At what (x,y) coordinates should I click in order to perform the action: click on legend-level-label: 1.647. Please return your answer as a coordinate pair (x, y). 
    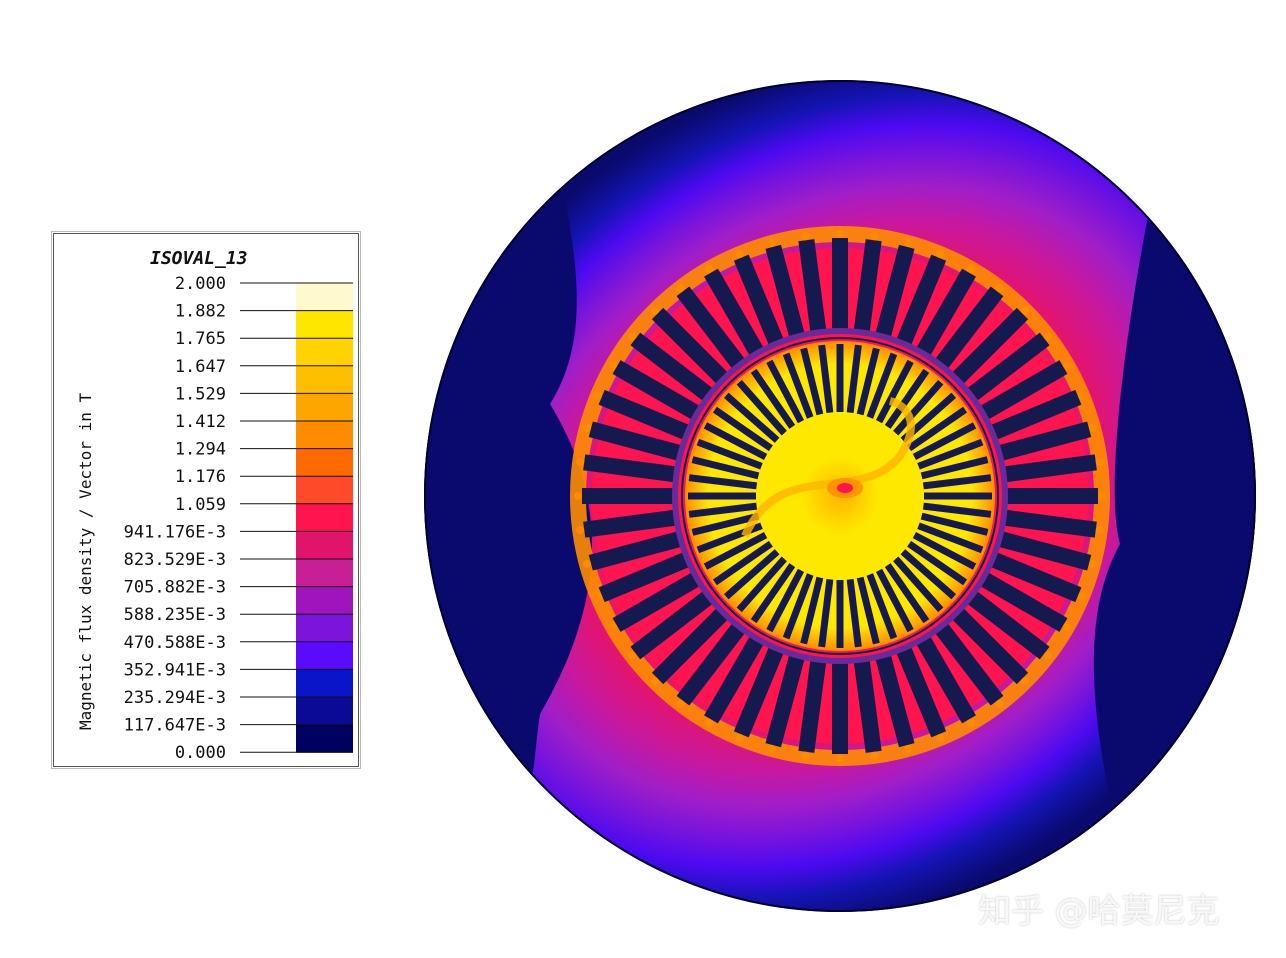
    Looking at the image, I should click on (200, 367).